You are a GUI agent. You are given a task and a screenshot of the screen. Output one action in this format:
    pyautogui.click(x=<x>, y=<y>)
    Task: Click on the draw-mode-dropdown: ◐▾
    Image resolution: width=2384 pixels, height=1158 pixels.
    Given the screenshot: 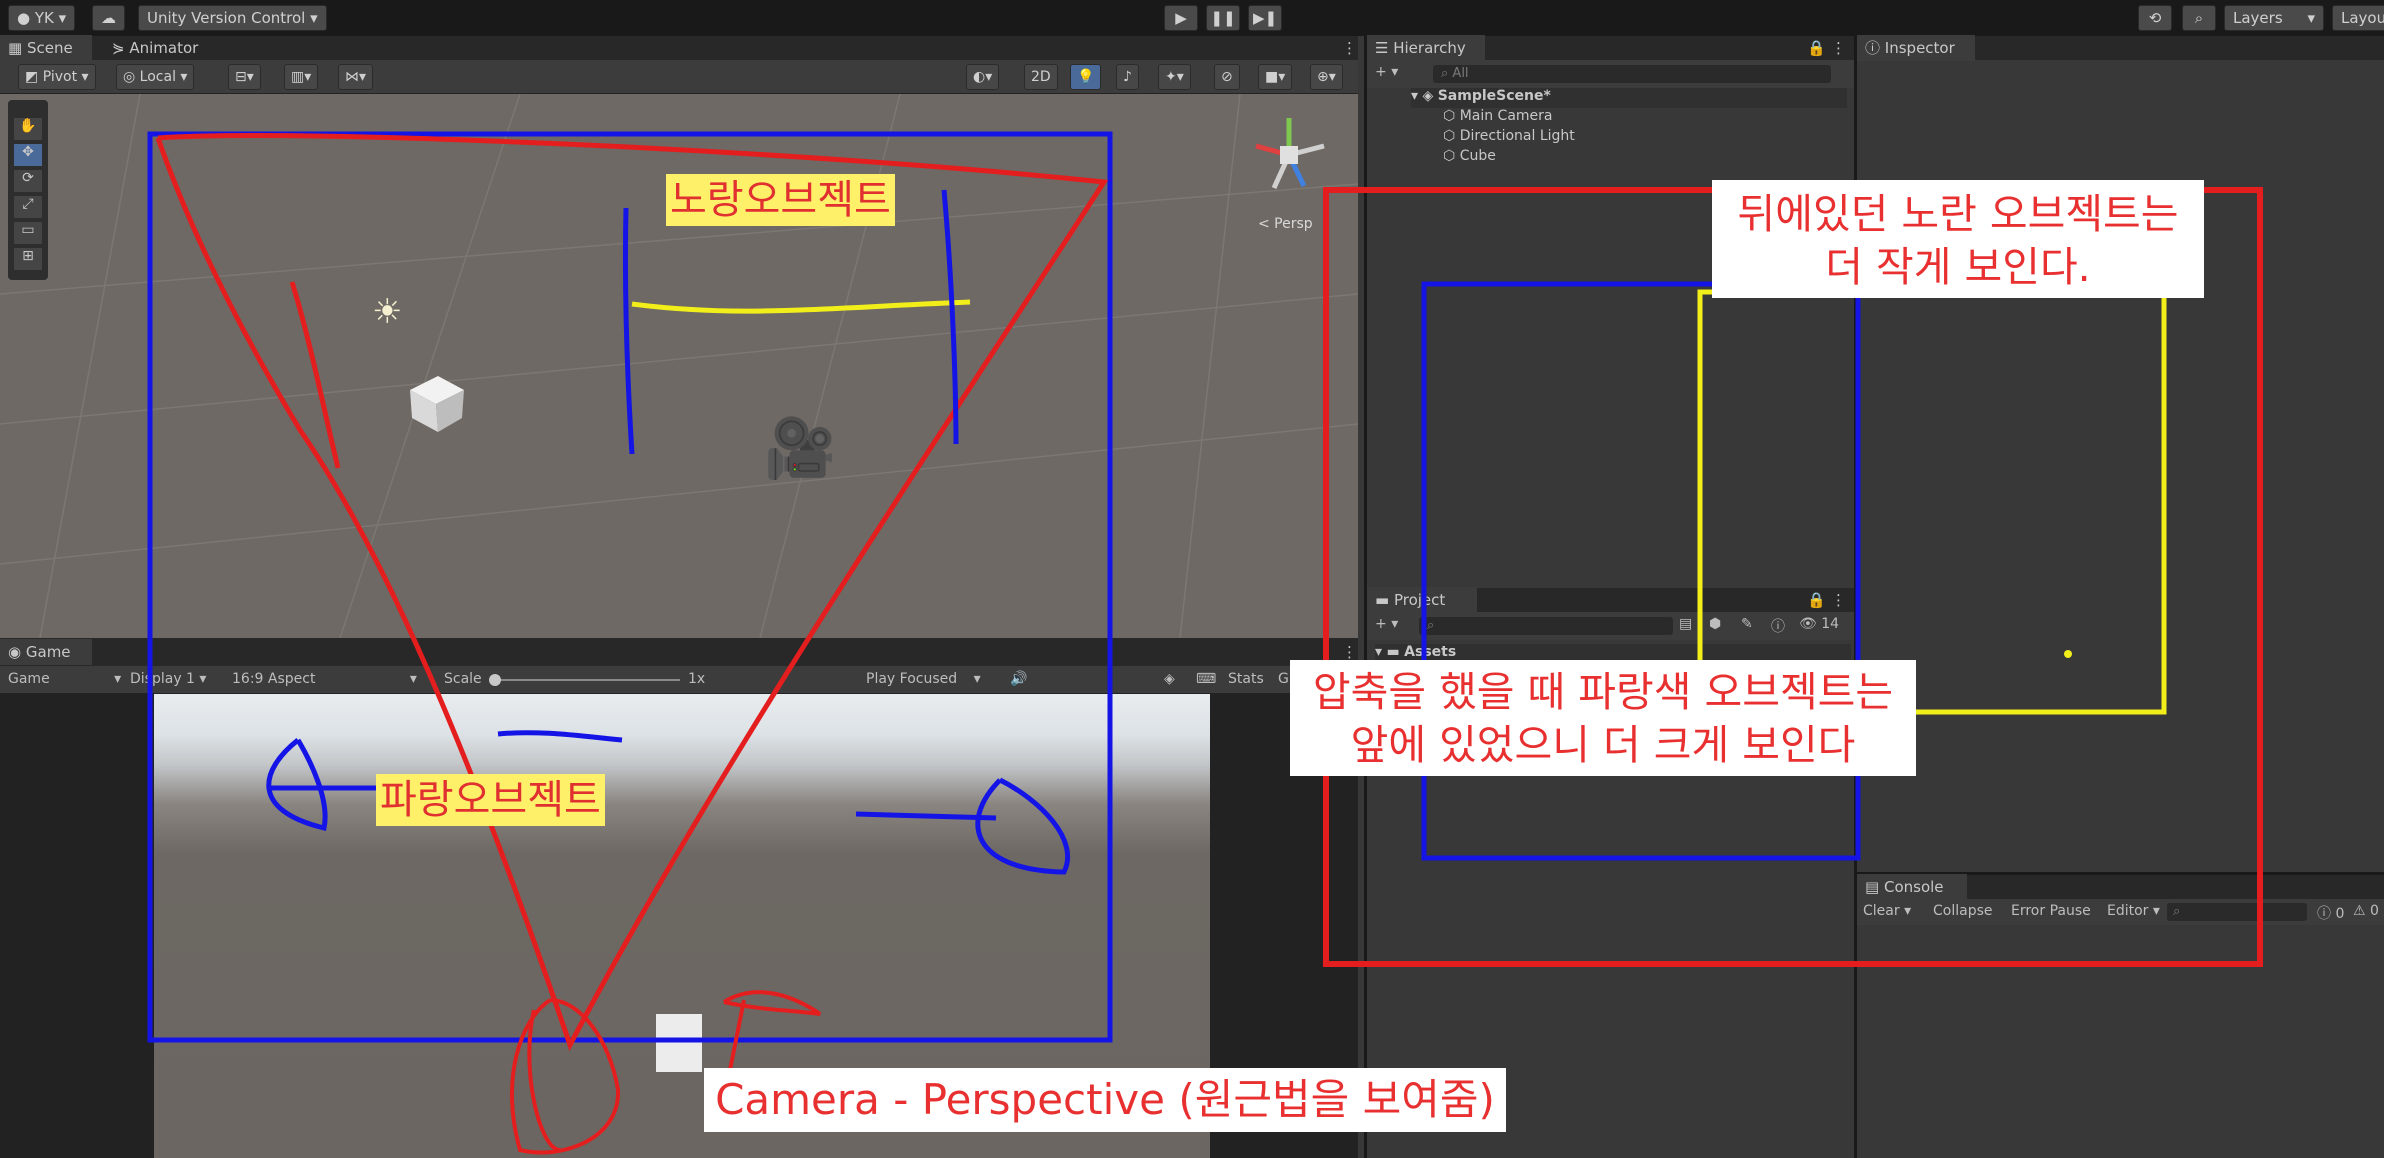 What is the action you would take?
    pyautogui.click(x=983, y=77)
    